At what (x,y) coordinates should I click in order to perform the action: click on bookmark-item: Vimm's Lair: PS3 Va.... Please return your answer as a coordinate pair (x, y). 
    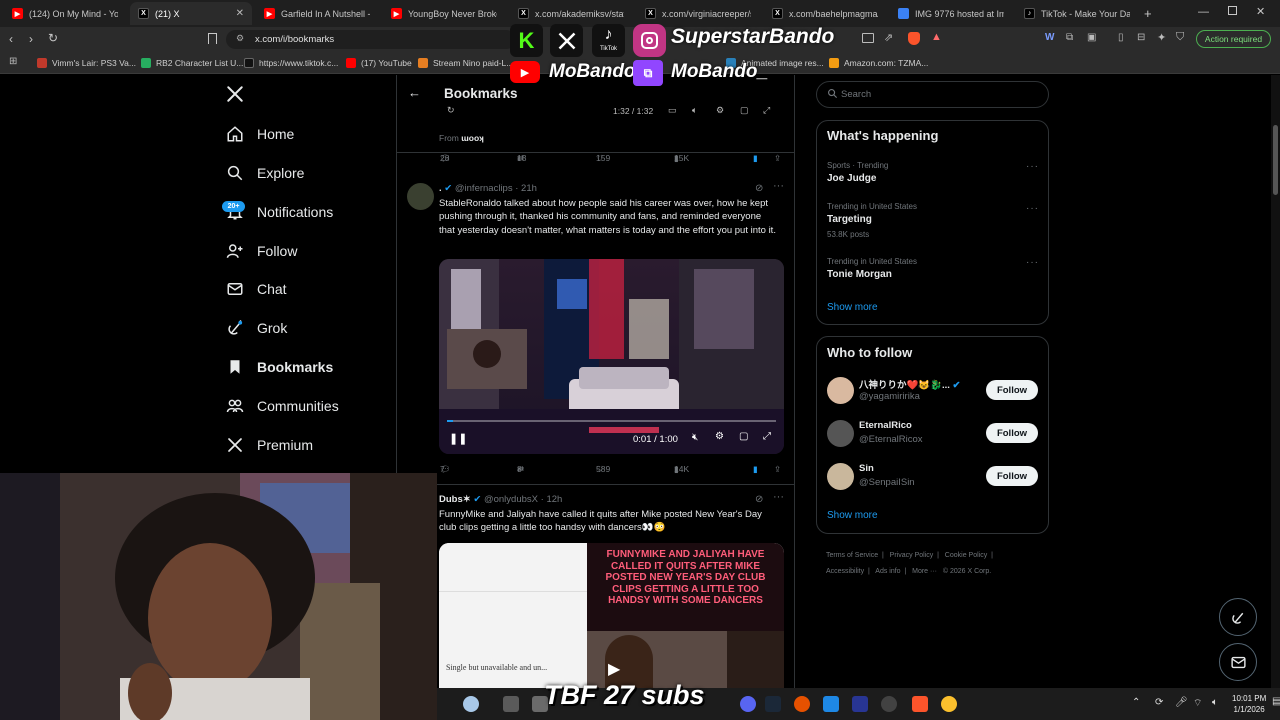
    Looking at the image, I should click on (86, 63).